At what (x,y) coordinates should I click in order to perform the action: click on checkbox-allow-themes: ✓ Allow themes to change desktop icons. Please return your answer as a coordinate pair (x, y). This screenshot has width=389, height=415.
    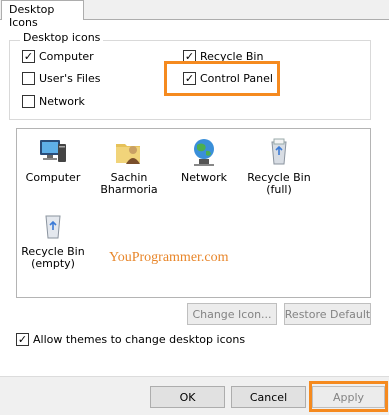
    Looking at the image, I should click on (130, 339).